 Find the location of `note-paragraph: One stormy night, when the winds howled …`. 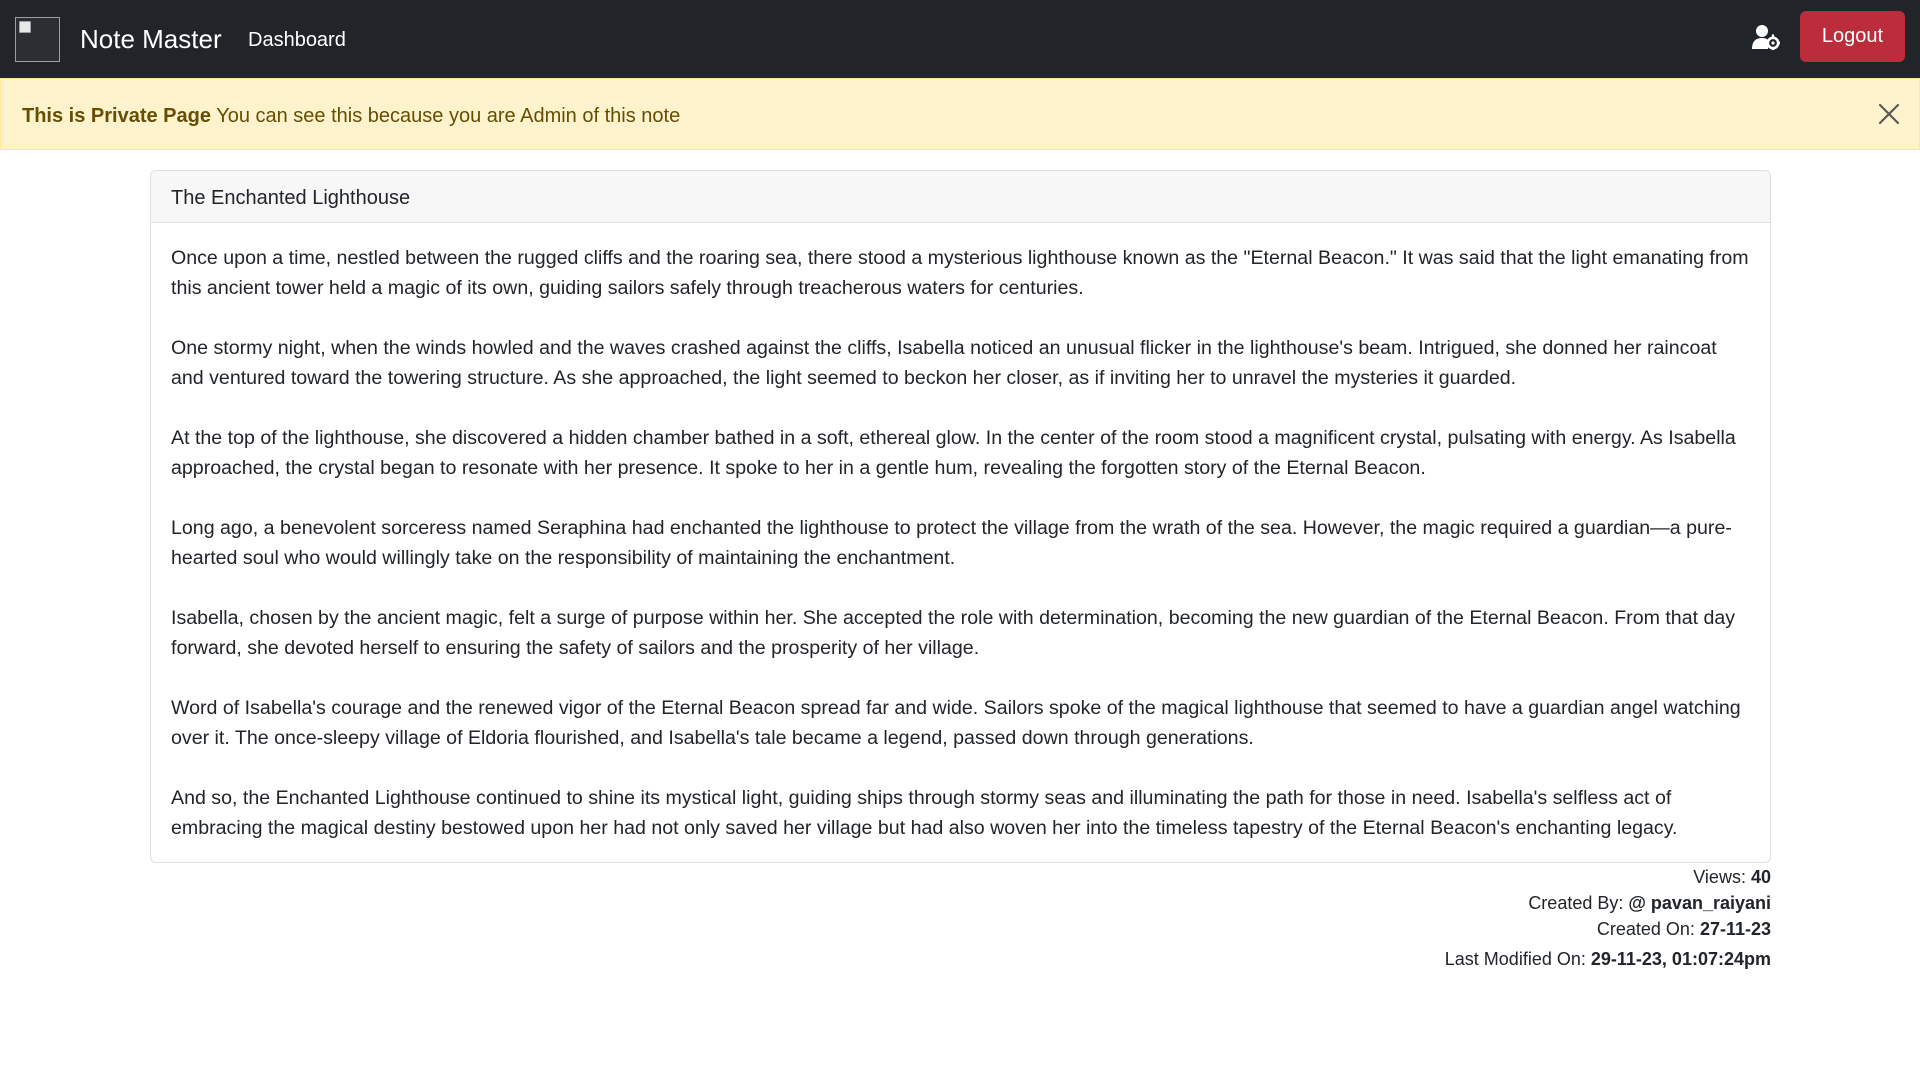

note-paragraph: One stormy night, when the winds howled … is located at coordinates (944, 363).